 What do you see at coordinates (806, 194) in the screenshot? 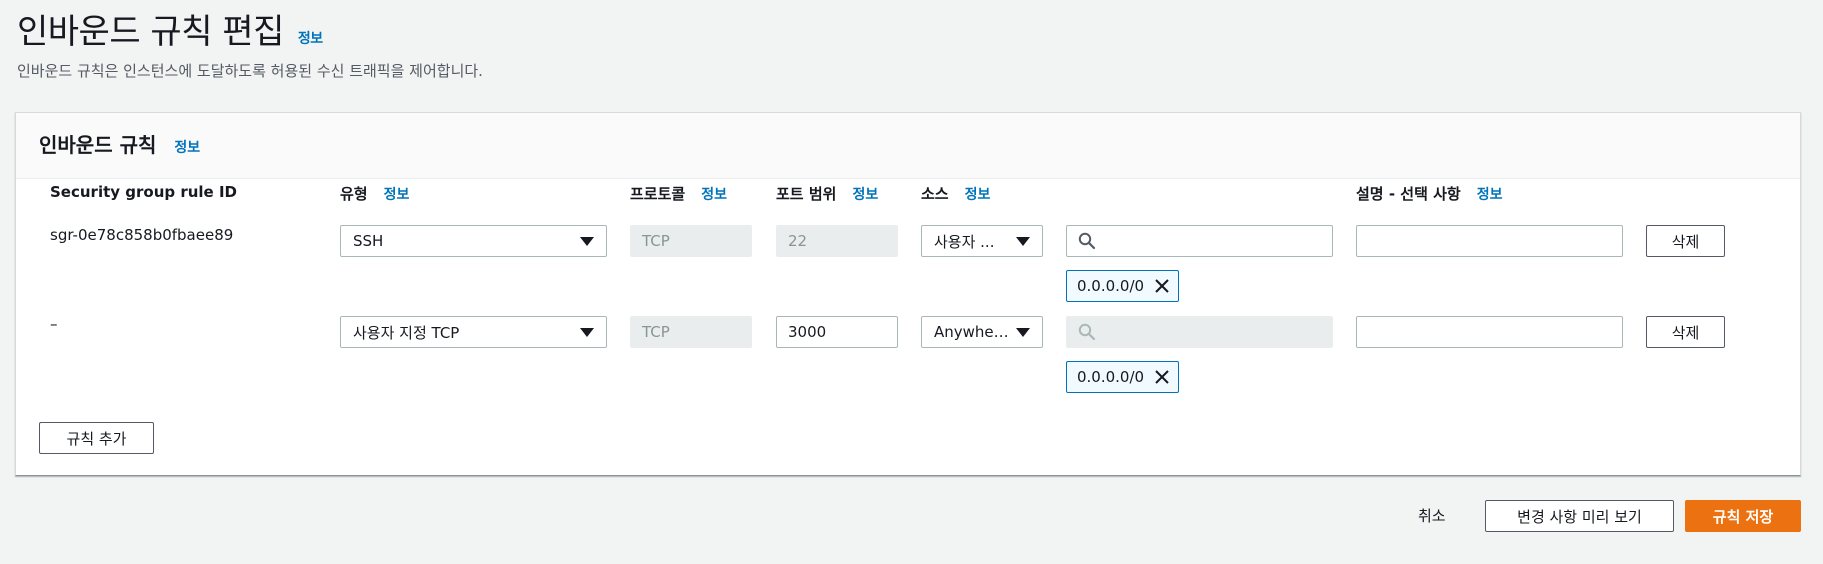
I see `column-header-port-range-text: 포트 범위` at bounding box center [806, 194].